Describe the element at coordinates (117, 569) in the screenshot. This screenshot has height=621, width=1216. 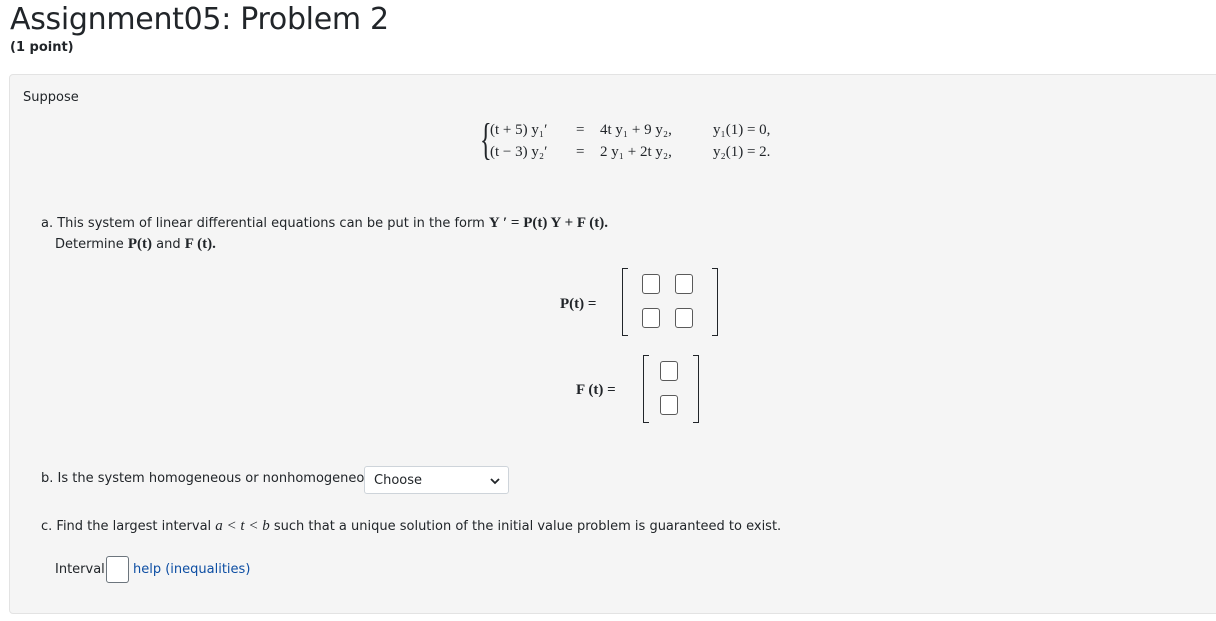
I see `interval-input` at that location.